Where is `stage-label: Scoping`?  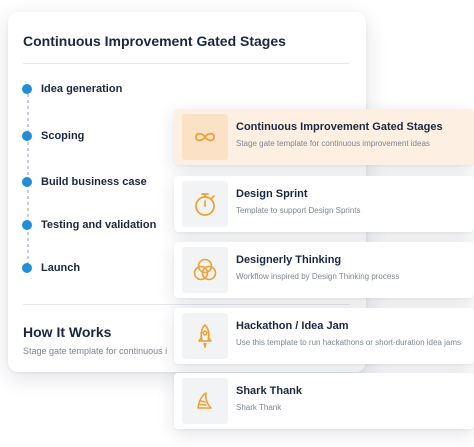 stage-label: Scoping is located at coordinates (63, 136).